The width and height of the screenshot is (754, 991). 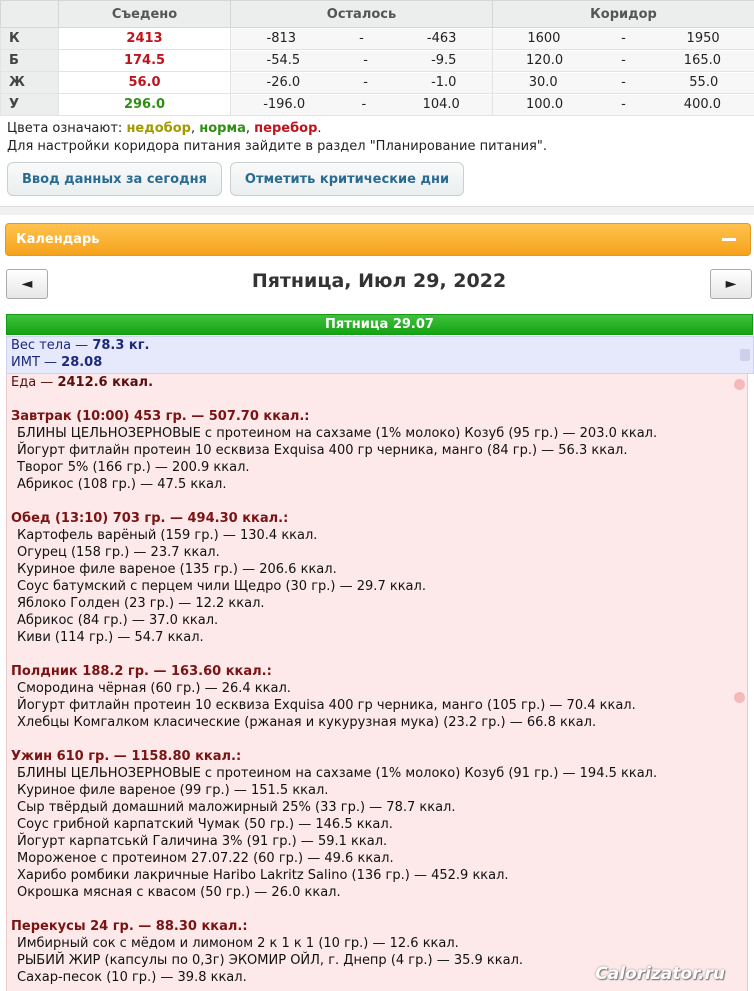 What do you see at coordinates (144, 38) in the screenshot?
I see `eaten-value: 2413` at bounding box center [144, 38].